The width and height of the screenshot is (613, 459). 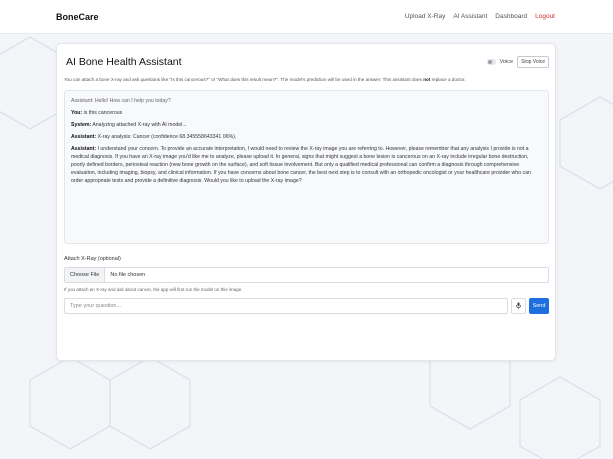 I want to click on voice-controls: Voice Stop Voice, so click(x=517, y=62).